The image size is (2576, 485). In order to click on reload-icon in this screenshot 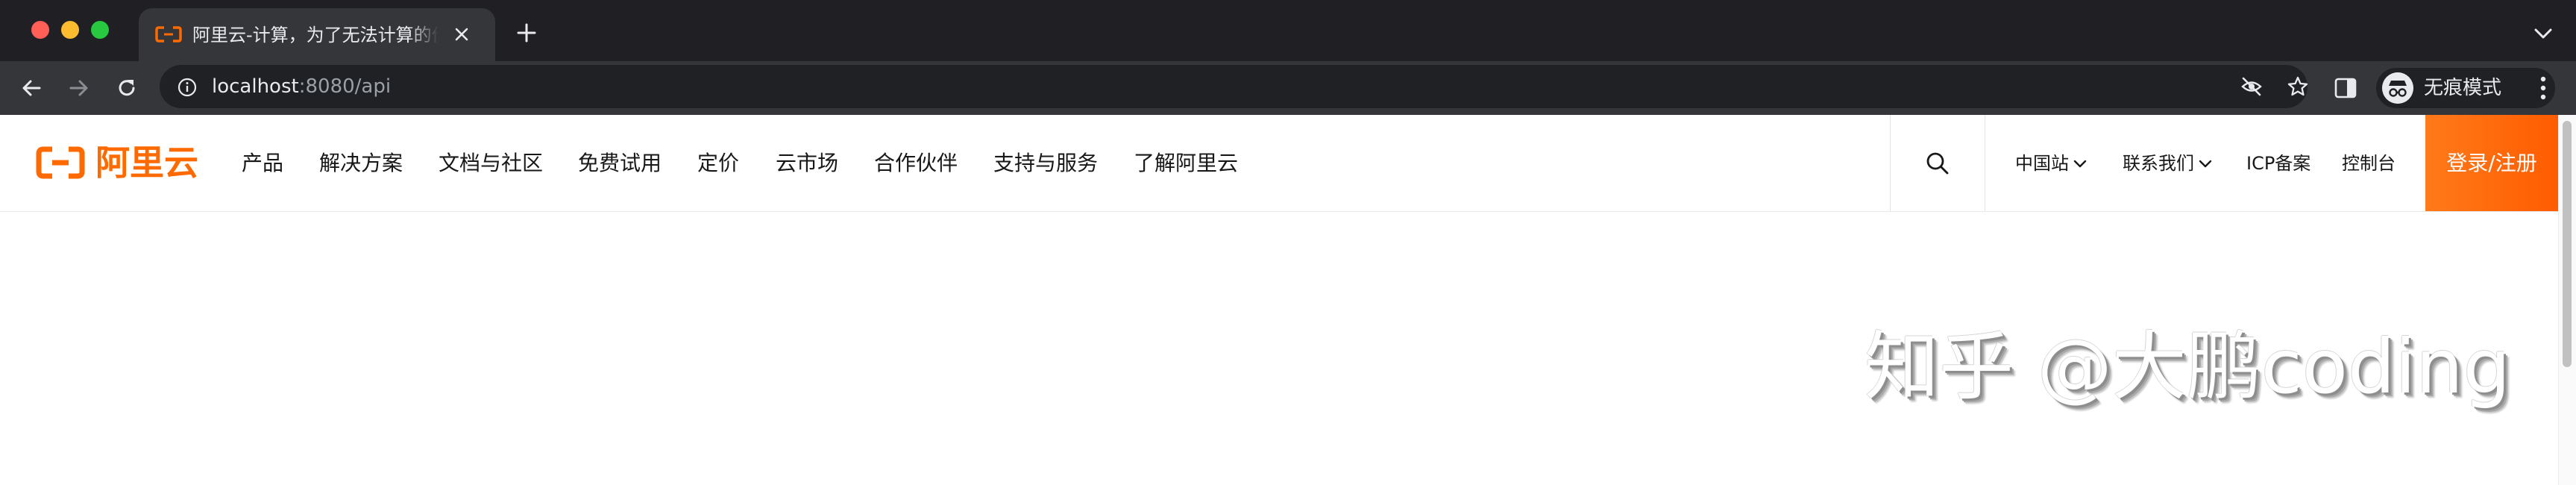, I will do `click(127, 88)`.